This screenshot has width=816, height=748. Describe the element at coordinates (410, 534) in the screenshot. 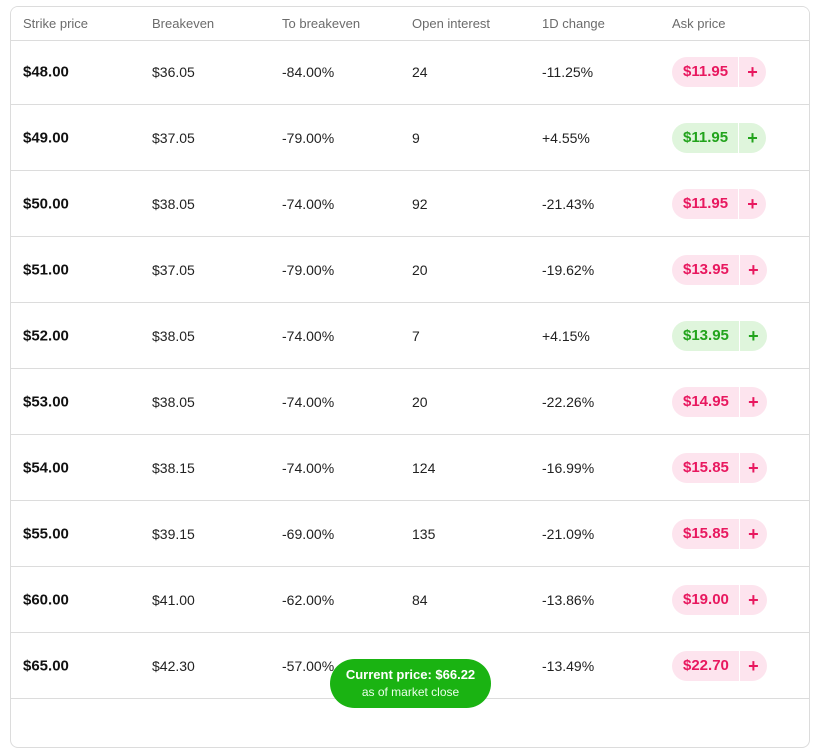

I see `table-row: $55.00 $39.15 -69.00% 135 -21.09% $15.85 +` at that location.